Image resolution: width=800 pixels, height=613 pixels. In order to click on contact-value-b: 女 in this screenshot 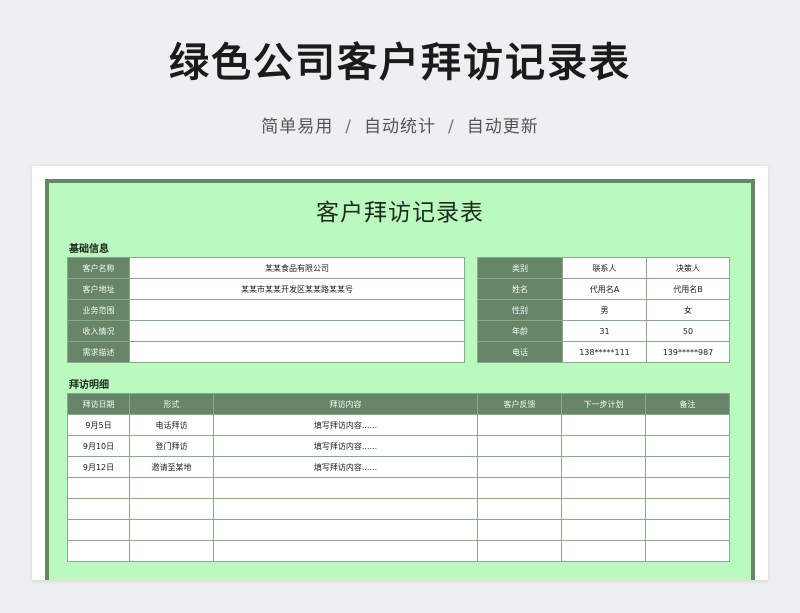, I will do `click(688, 310)`.